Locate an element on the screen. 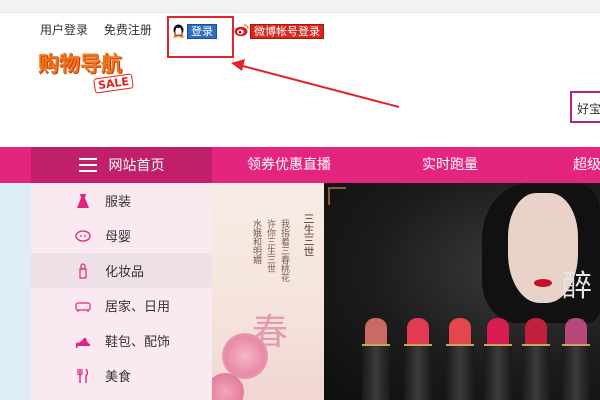 This screenshot has width=600, height=400. site-logo: 购物导航 SALE is located at coordinates (90, 72).